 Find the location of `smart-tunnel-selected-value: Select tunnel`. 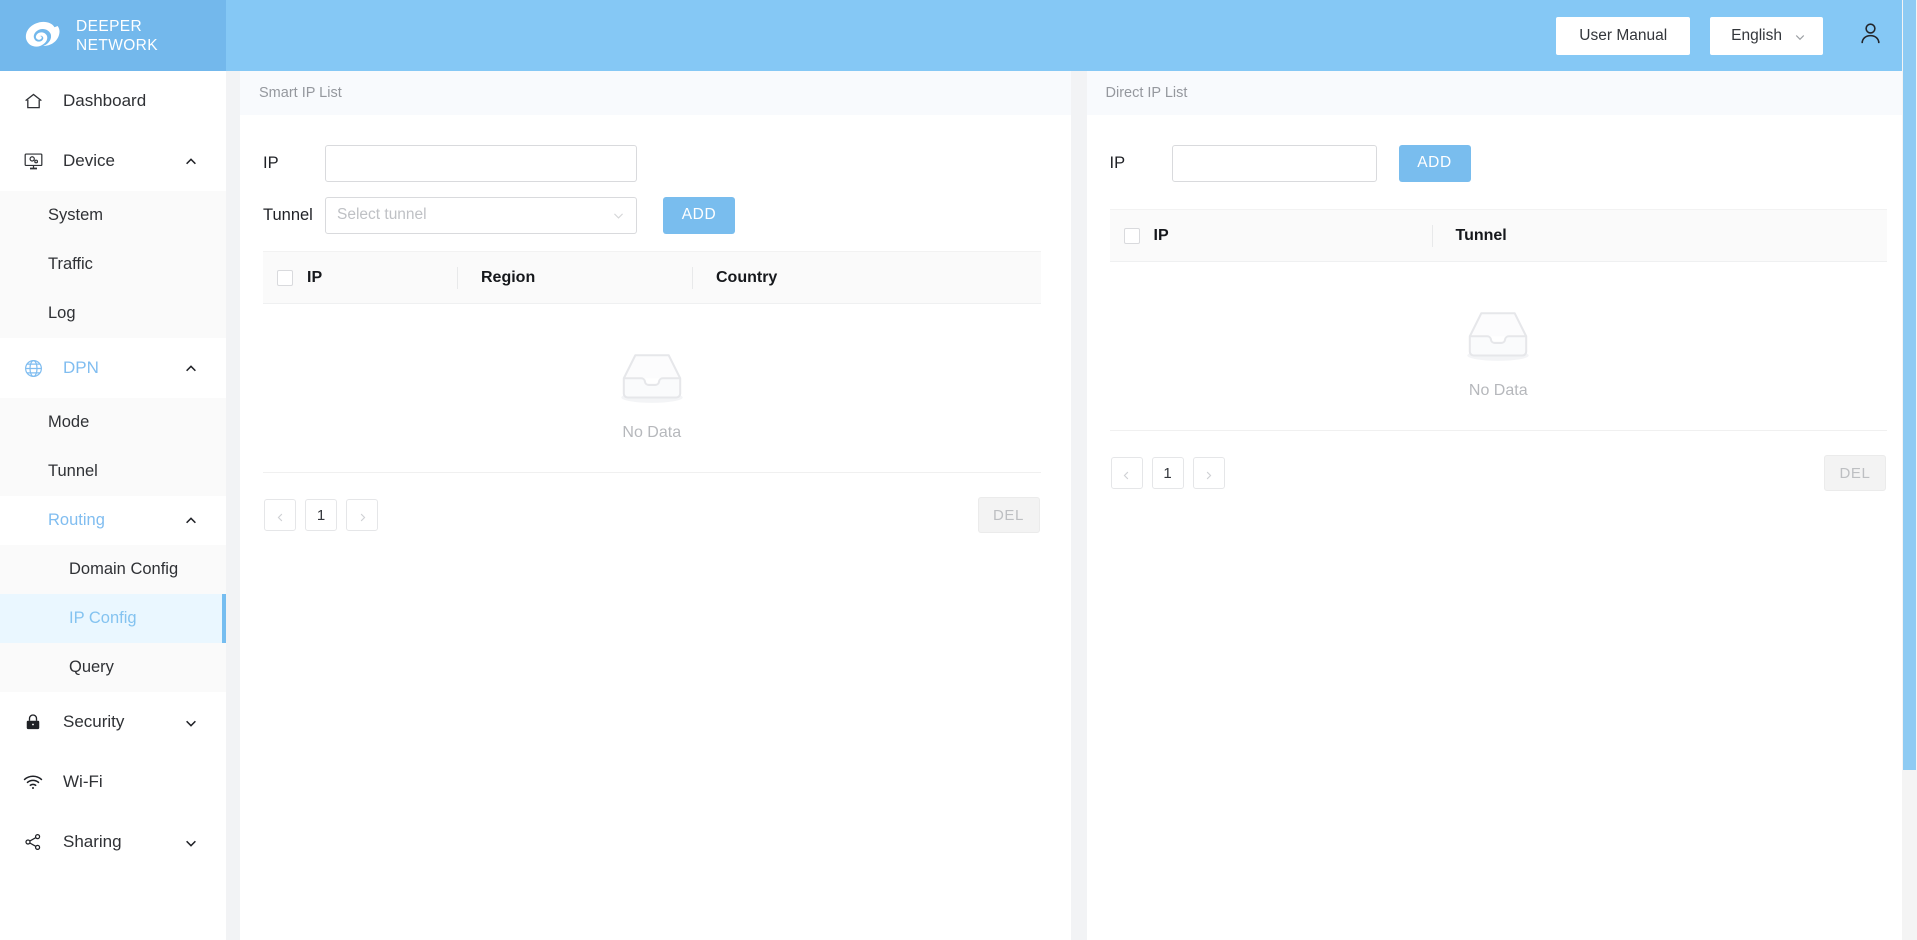

smart-tunnel-selected-value: Select tunnel is located at coordinates (382, 214).